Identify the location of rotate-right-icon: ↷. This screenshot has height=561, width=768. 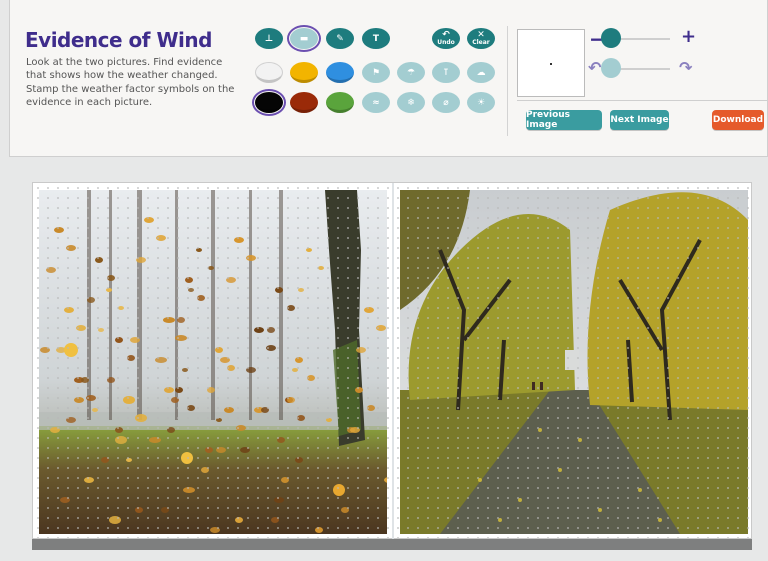
(685, 67).